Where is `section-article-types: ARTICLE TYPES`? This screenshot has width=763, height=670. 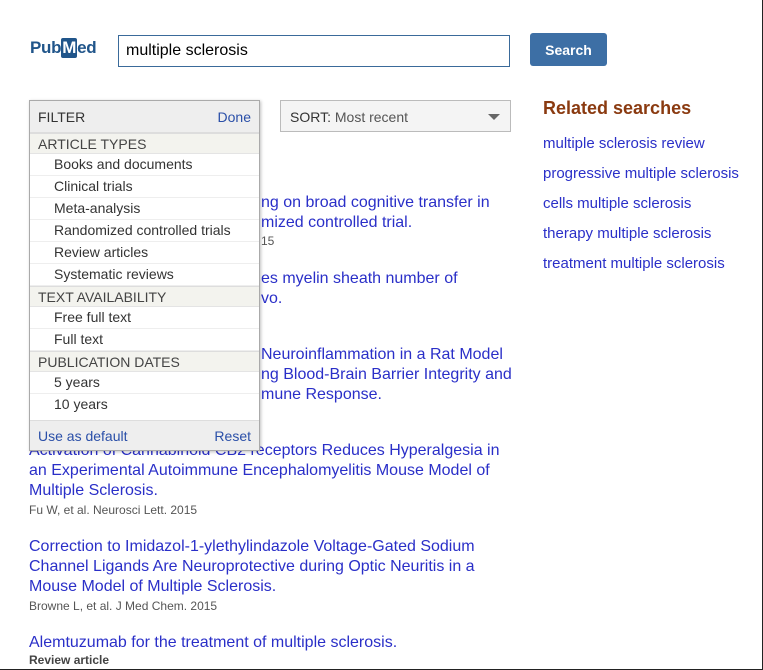 section-article-types: ARTICLE TYPES is located at coordinates (144, 143).